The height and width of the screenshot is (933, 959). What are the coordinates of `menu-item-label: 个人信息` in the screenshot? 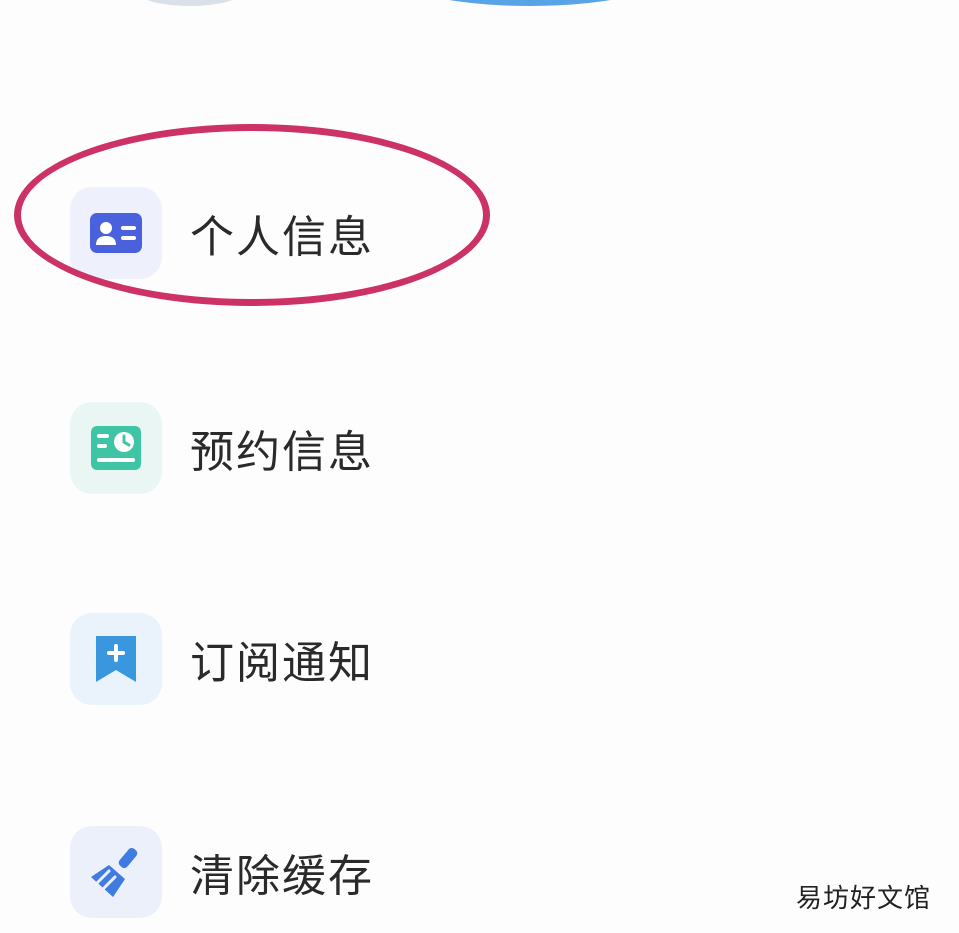 It's located at (282, 237).